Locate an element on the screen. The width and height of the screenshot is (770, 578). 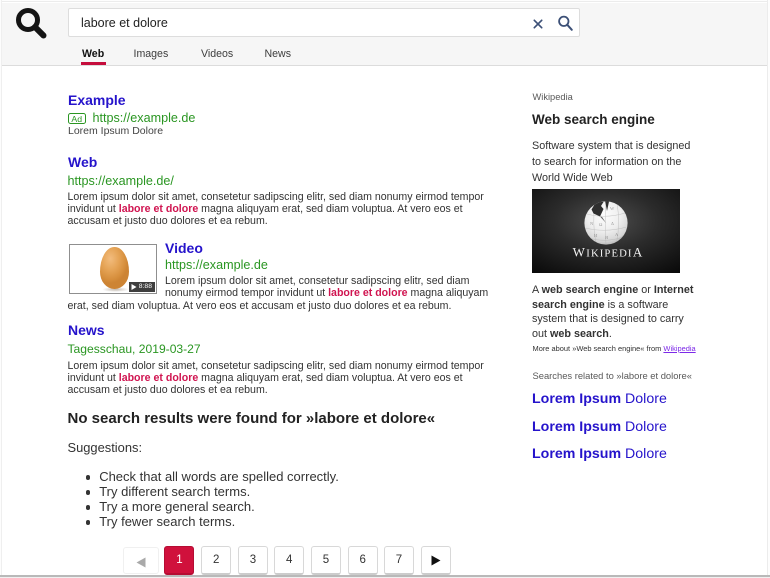
svg-text: Δ is located at coordinates (612, 223).